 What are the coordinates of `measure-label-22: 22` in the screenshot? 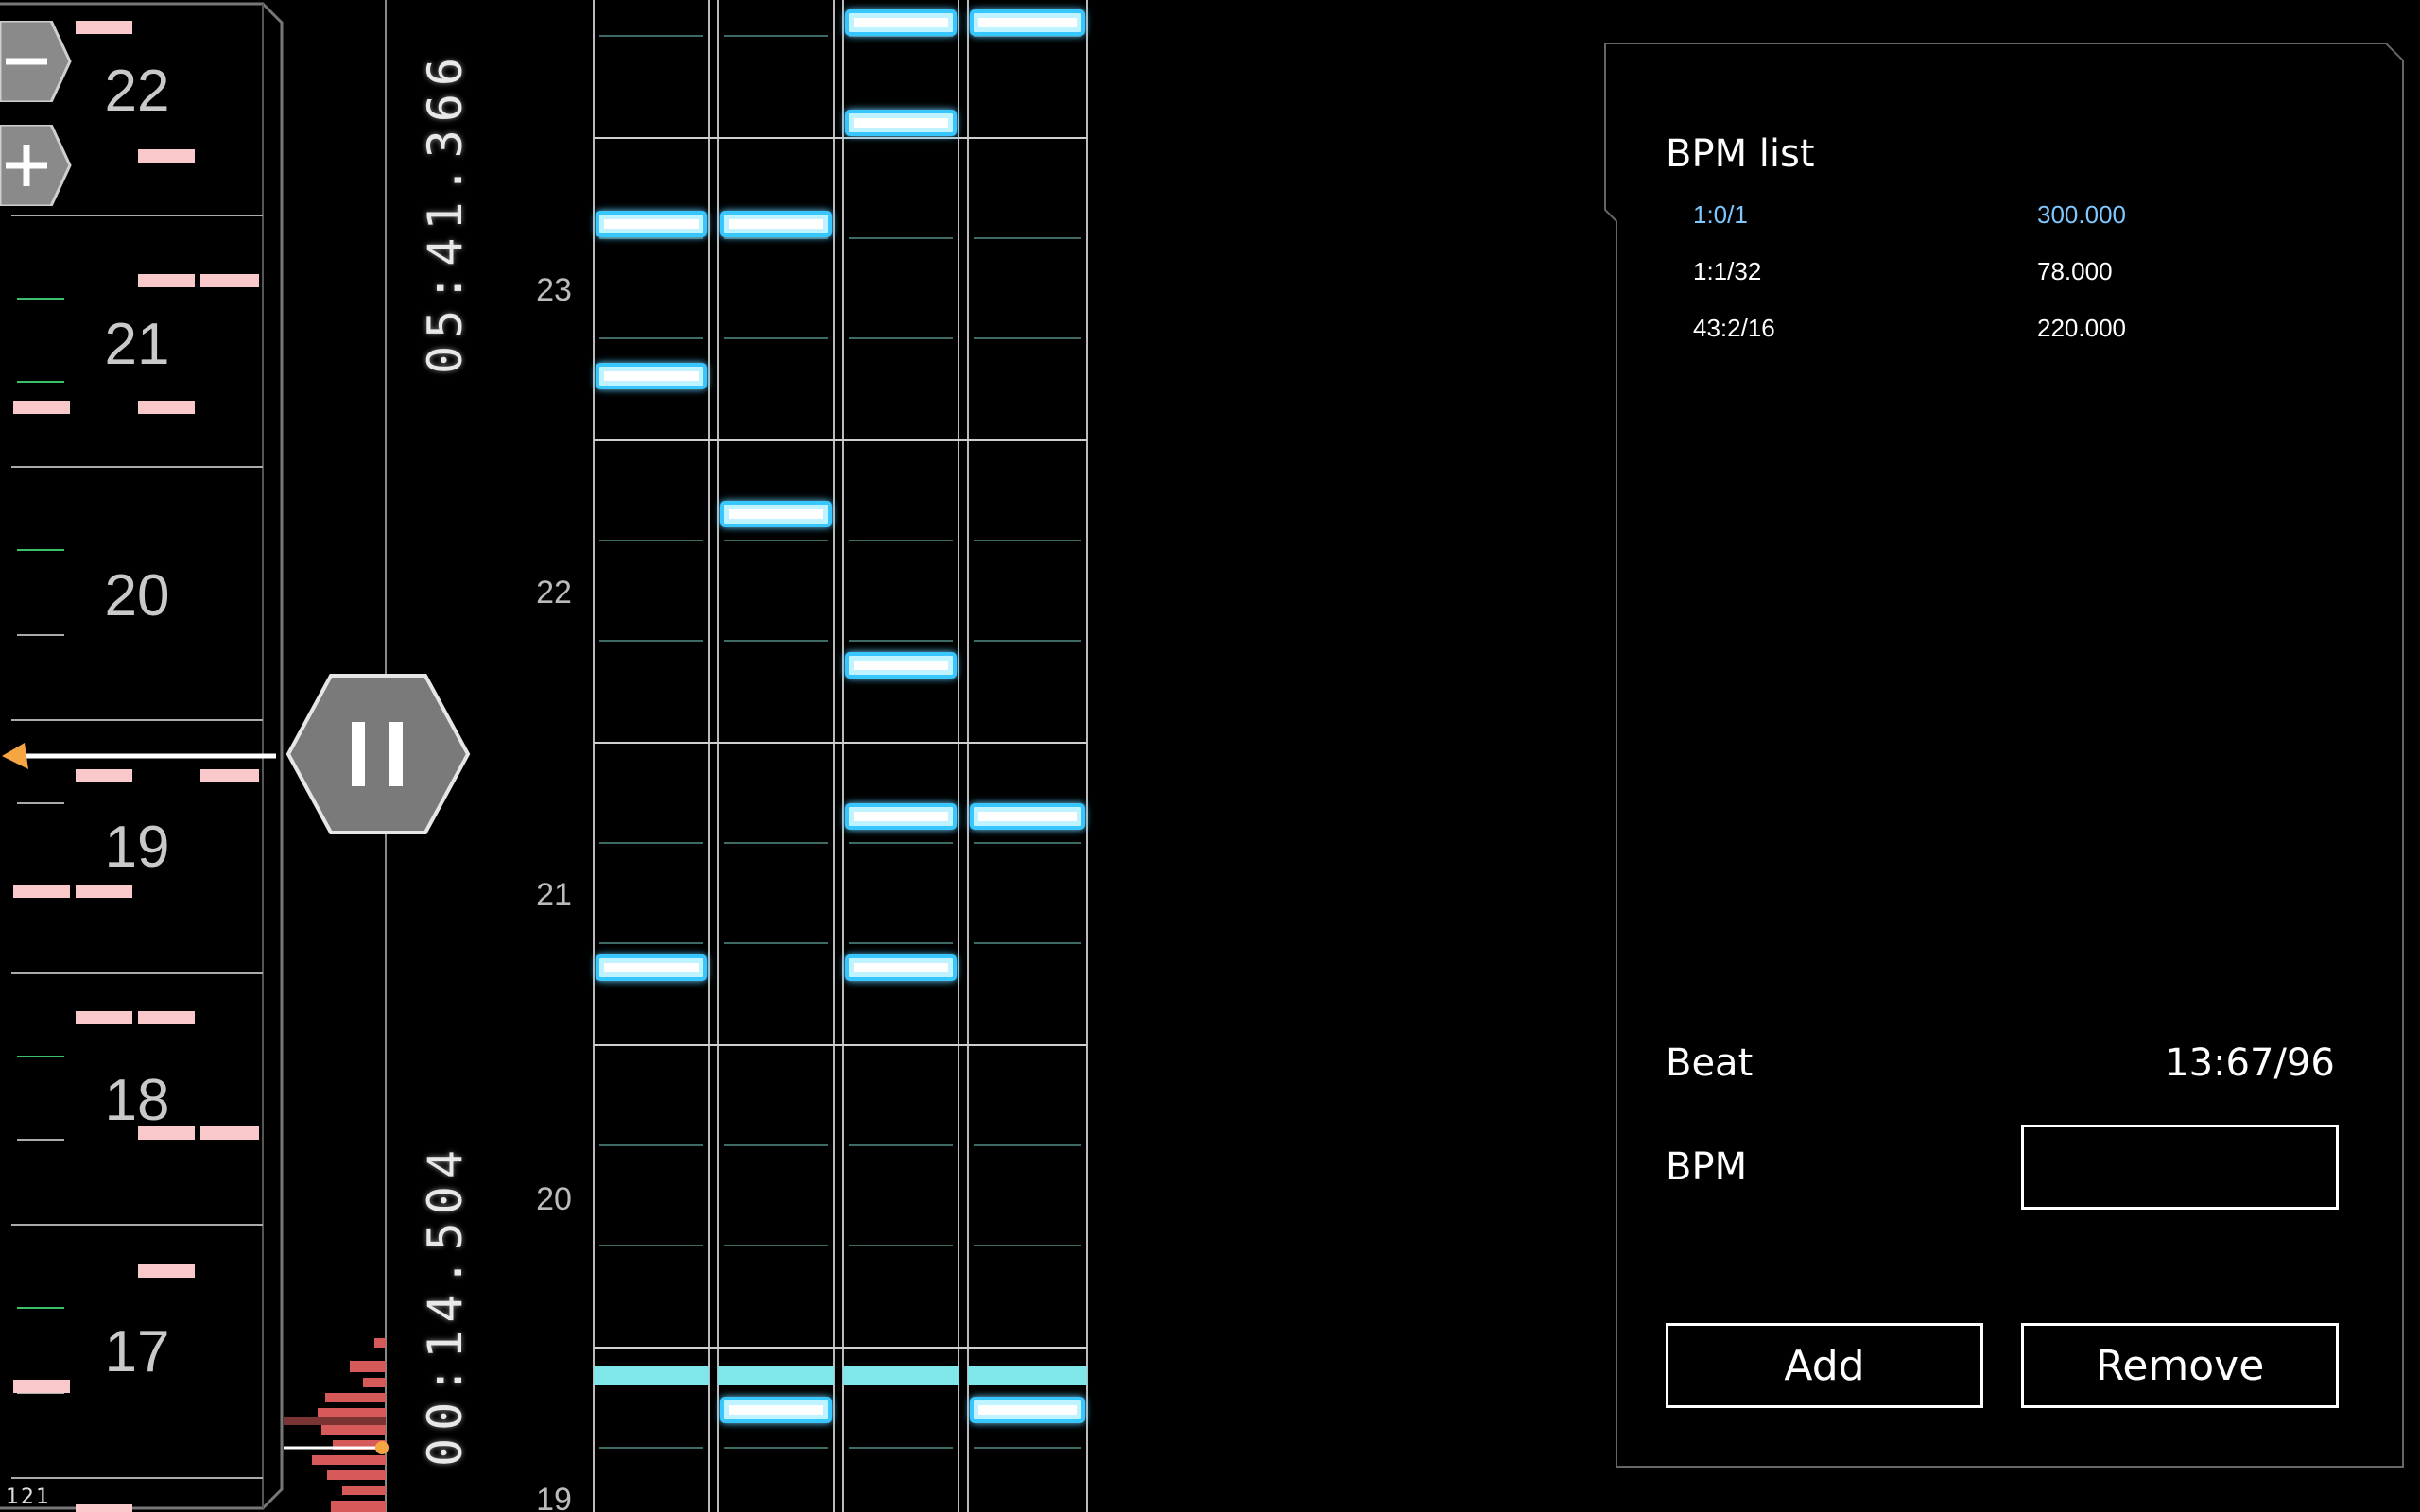 It's located at (137, 91).